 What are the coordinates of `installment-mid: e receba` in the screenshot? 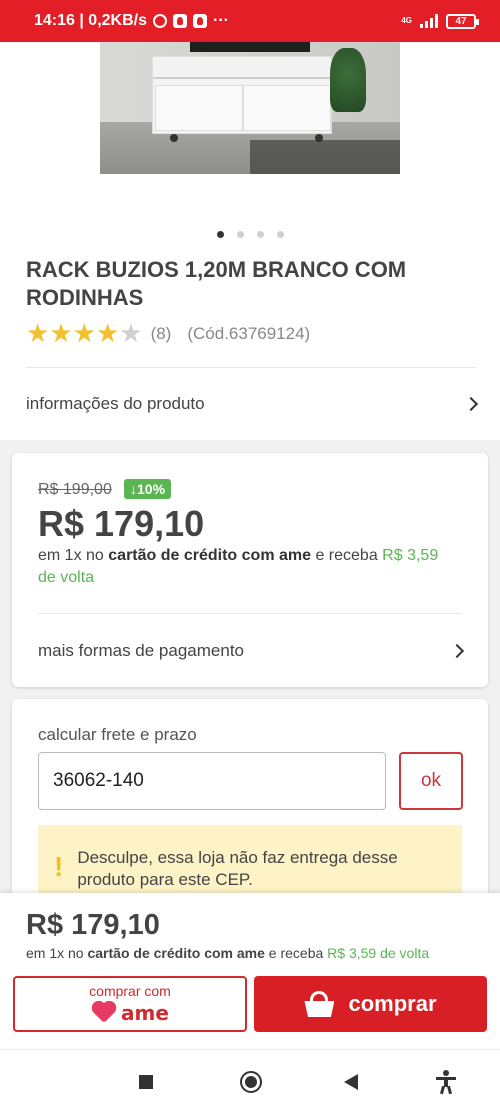 It's located at (347, 555).